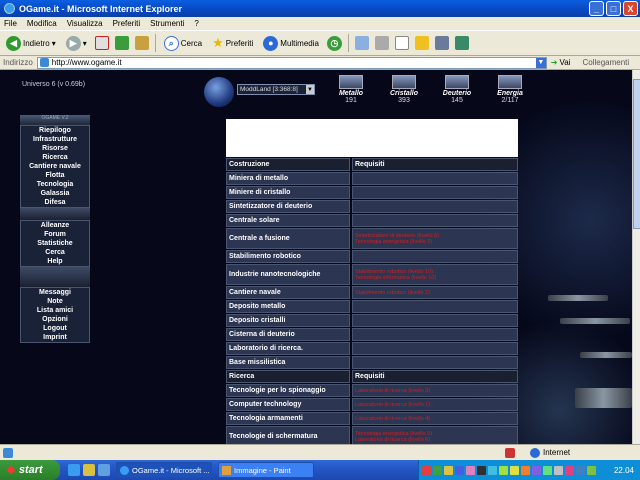 Image resolution: width=640 pixels, height=480 pixels. Describe the element at coordinates (288, 306) in the screenshot. I see `item-name: Deposito metallo` at that location.